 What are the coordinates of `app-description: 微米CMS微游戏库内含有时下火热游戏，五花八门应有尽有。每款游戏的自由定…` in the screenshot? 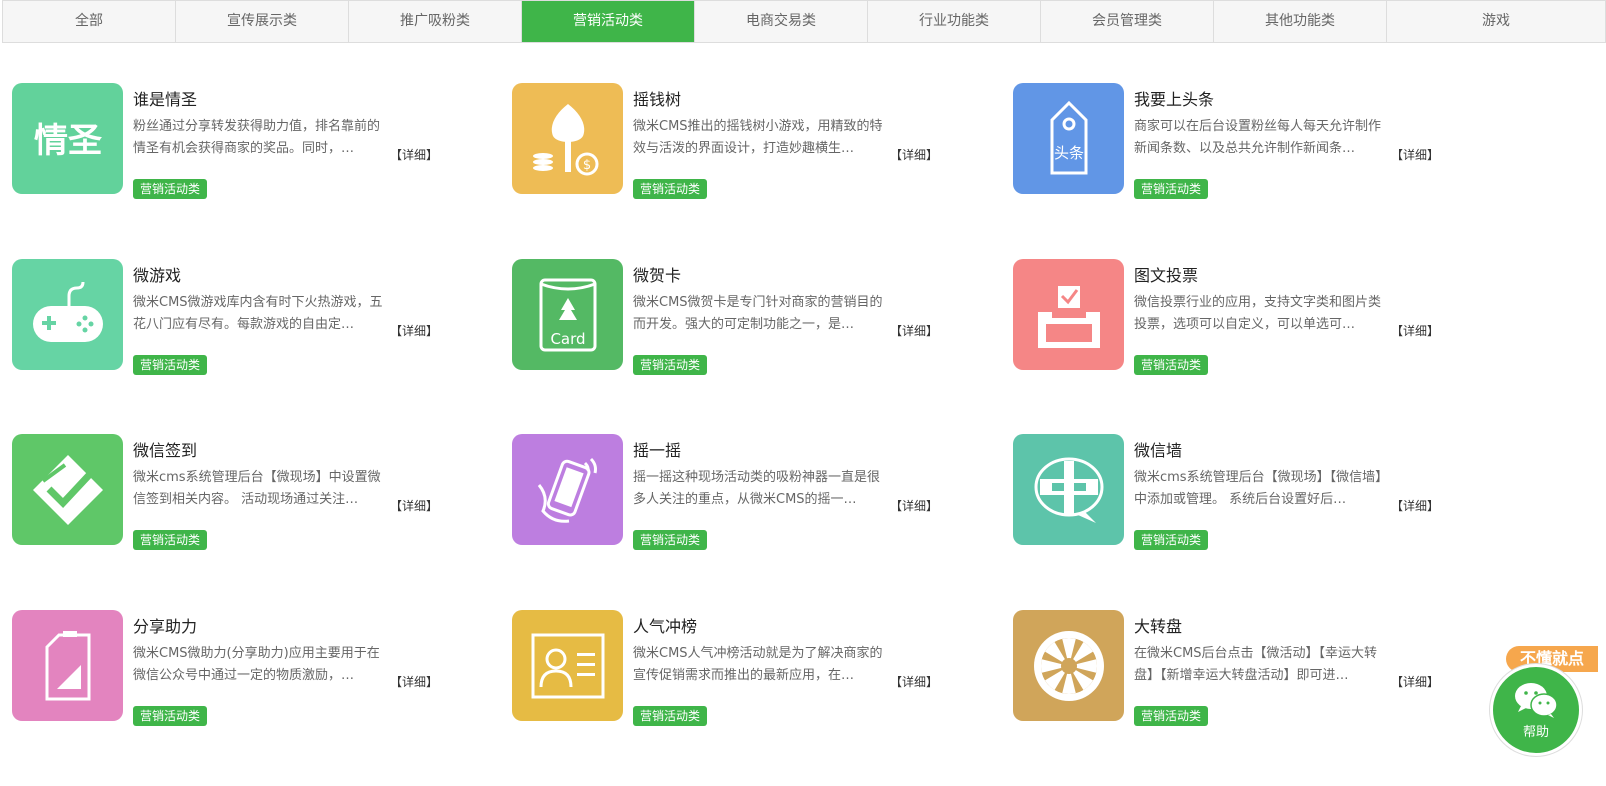 It's located at (258, 313).